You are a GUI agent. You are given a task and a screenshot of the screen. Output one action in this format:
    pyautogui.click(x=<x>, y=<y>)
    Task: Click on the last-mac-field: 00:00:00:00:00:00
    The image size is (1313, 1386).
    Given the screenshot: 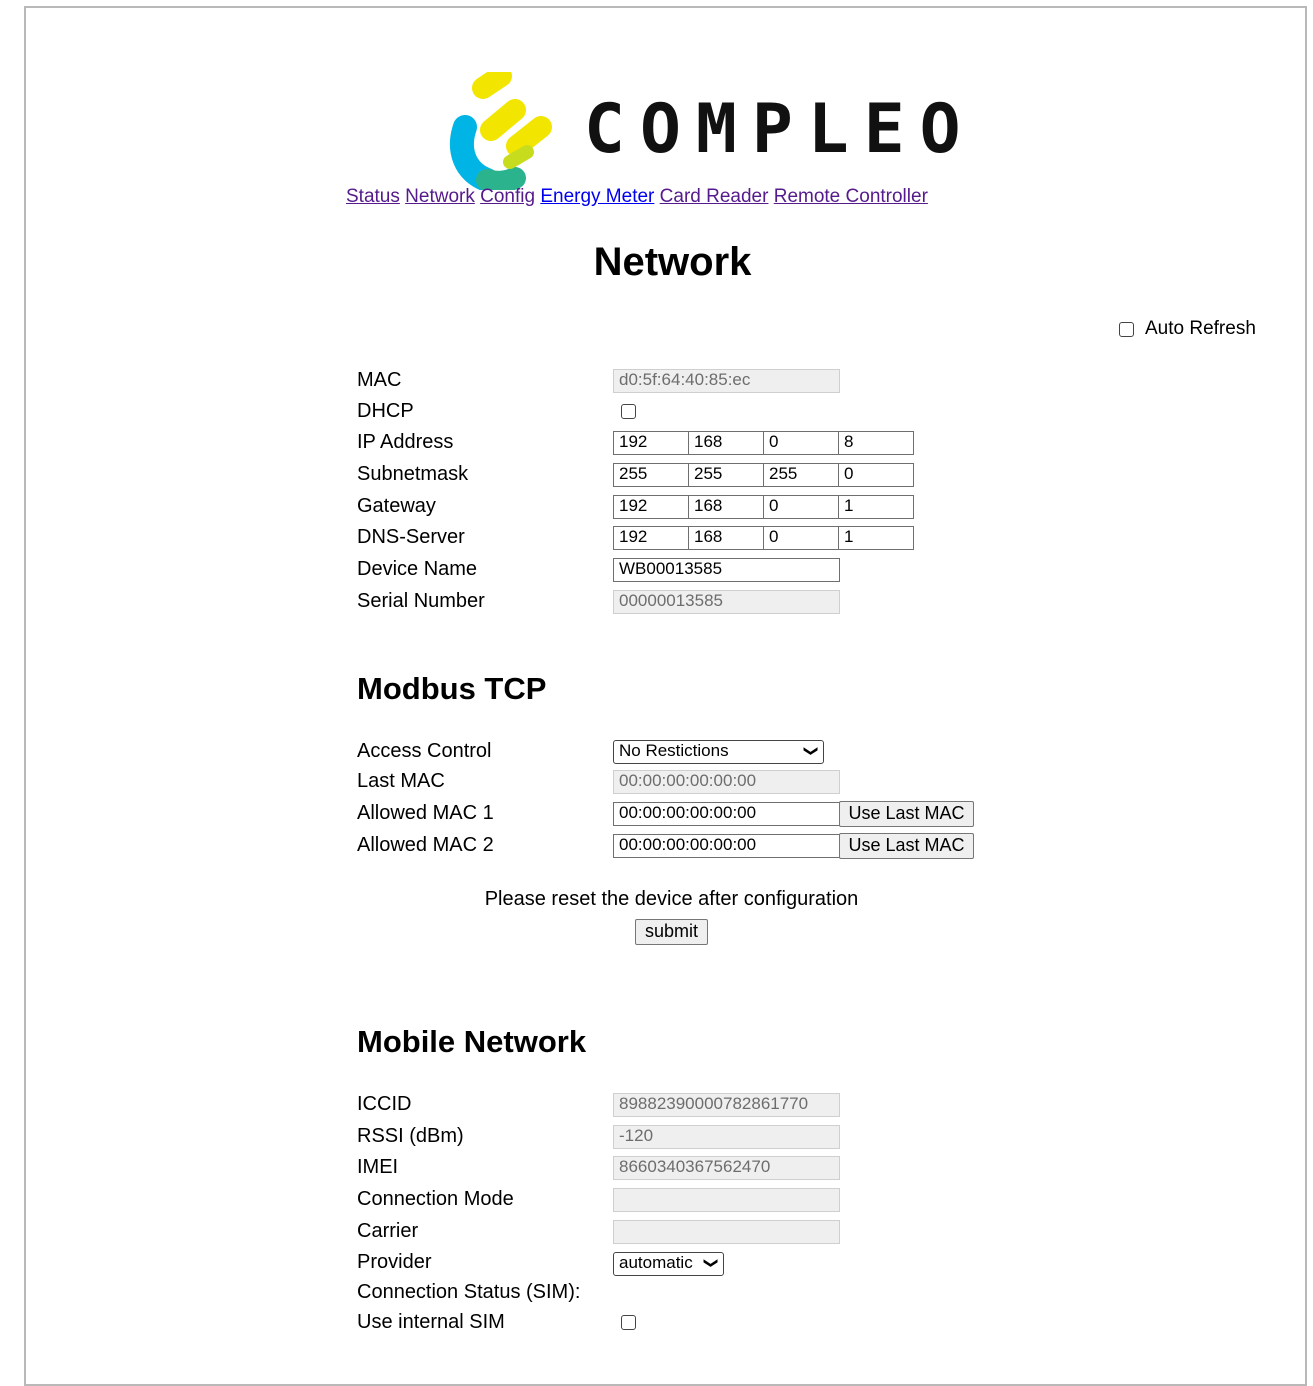 What is the action you would take?
    pyautogui.click(x=726, y=782)
    